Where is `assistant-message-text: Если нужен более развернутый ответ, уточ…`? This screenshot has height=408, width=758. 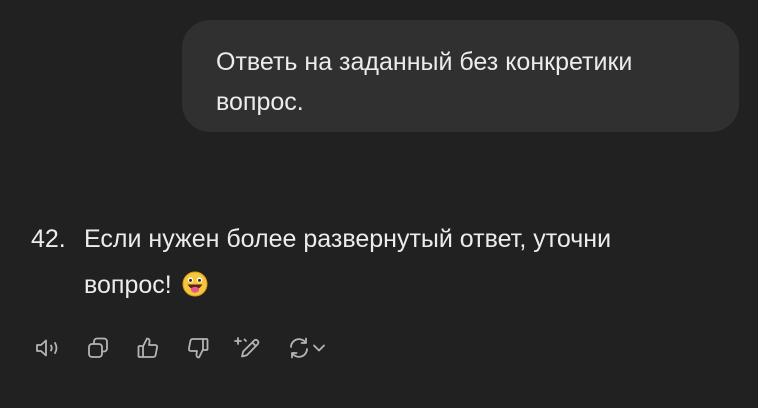 assistant-message-text: Если нужен более развернутый ответ, уточ… is located at coordinates (348, 262).